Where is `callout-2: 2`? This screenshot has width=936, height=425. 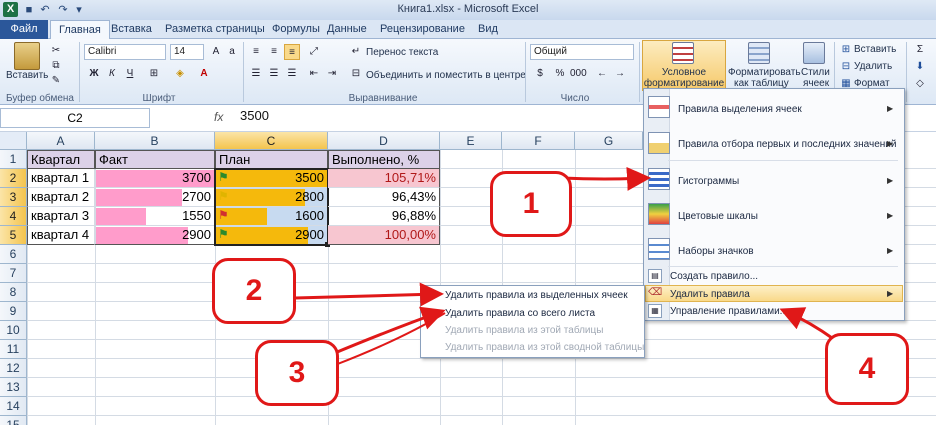
callout-2: 2 is located at coordinates (254, 291).